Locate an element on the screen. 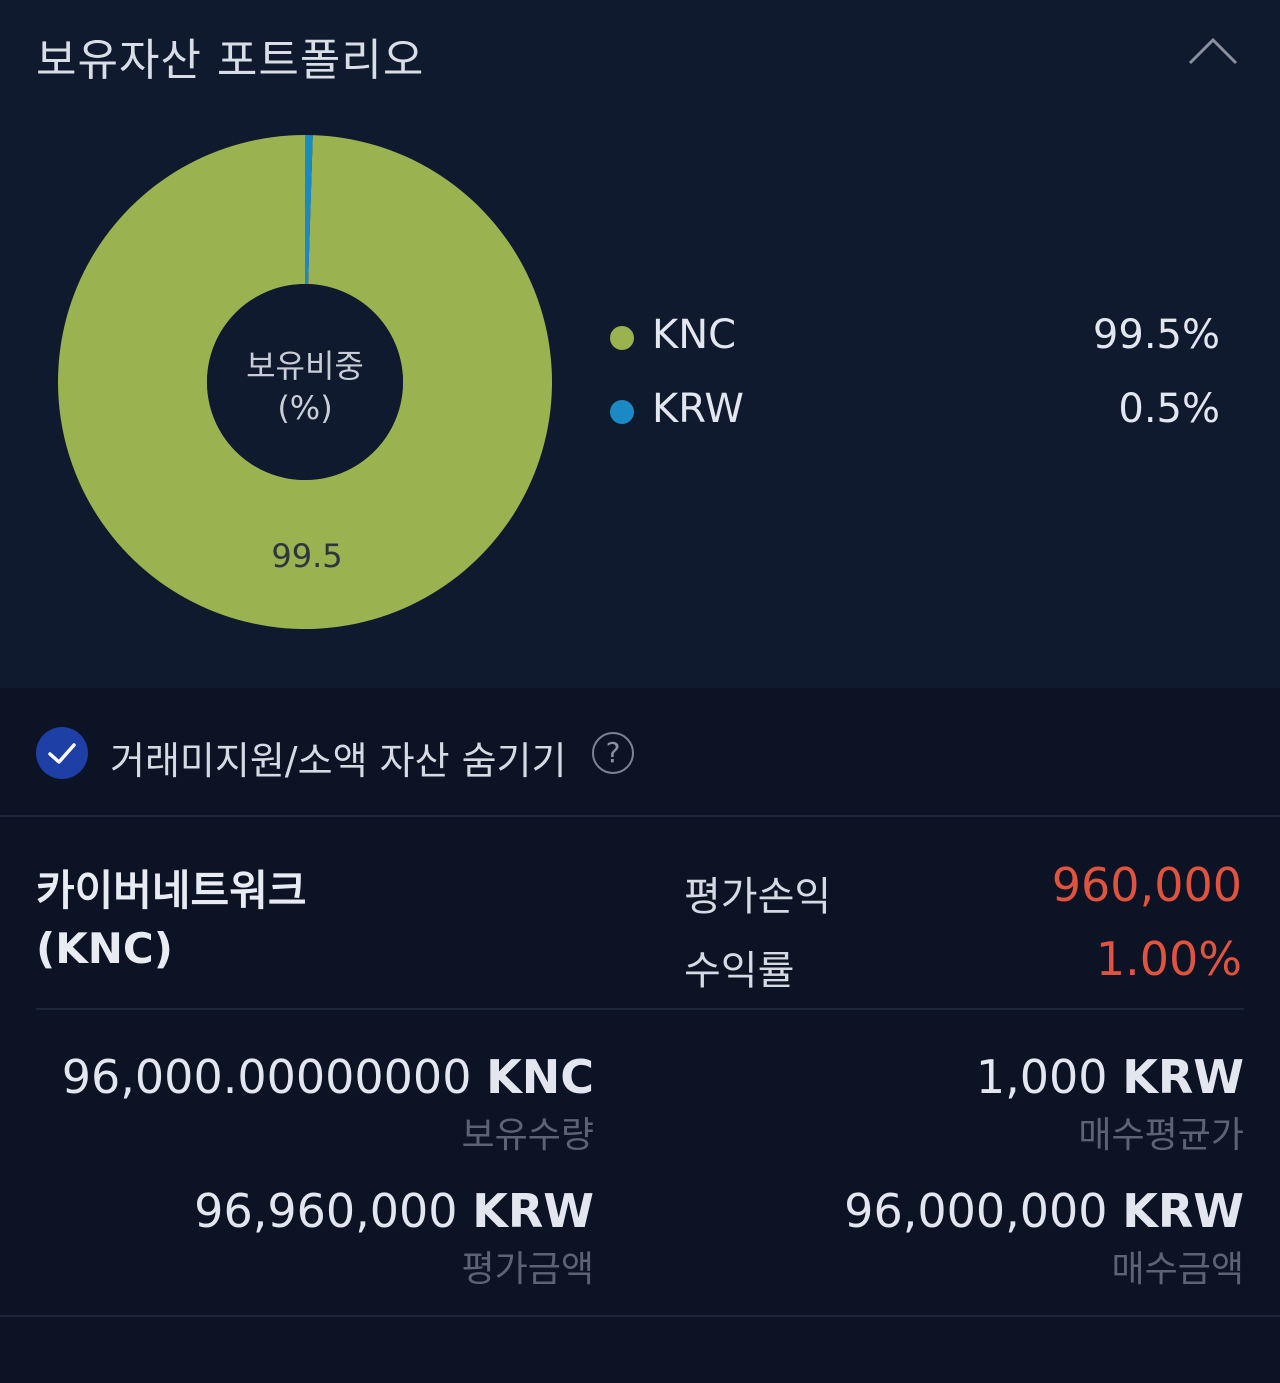 The width and height of the screenshot is (1280, 1383). center-label-line1: 보유비중 is located at coordinates (305, 366).